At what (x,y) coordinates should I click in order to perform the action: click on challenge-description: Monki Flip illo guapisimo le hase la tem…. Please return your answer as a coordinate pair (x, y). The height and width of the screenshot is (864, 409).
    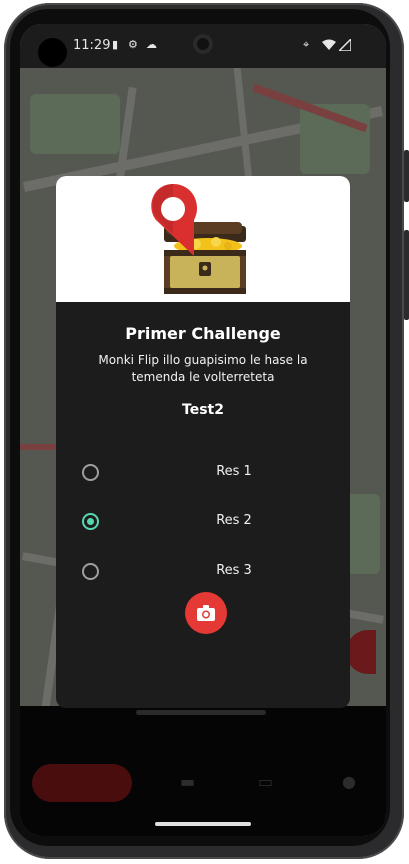
    Looking at the image, I should click on (203, 368).